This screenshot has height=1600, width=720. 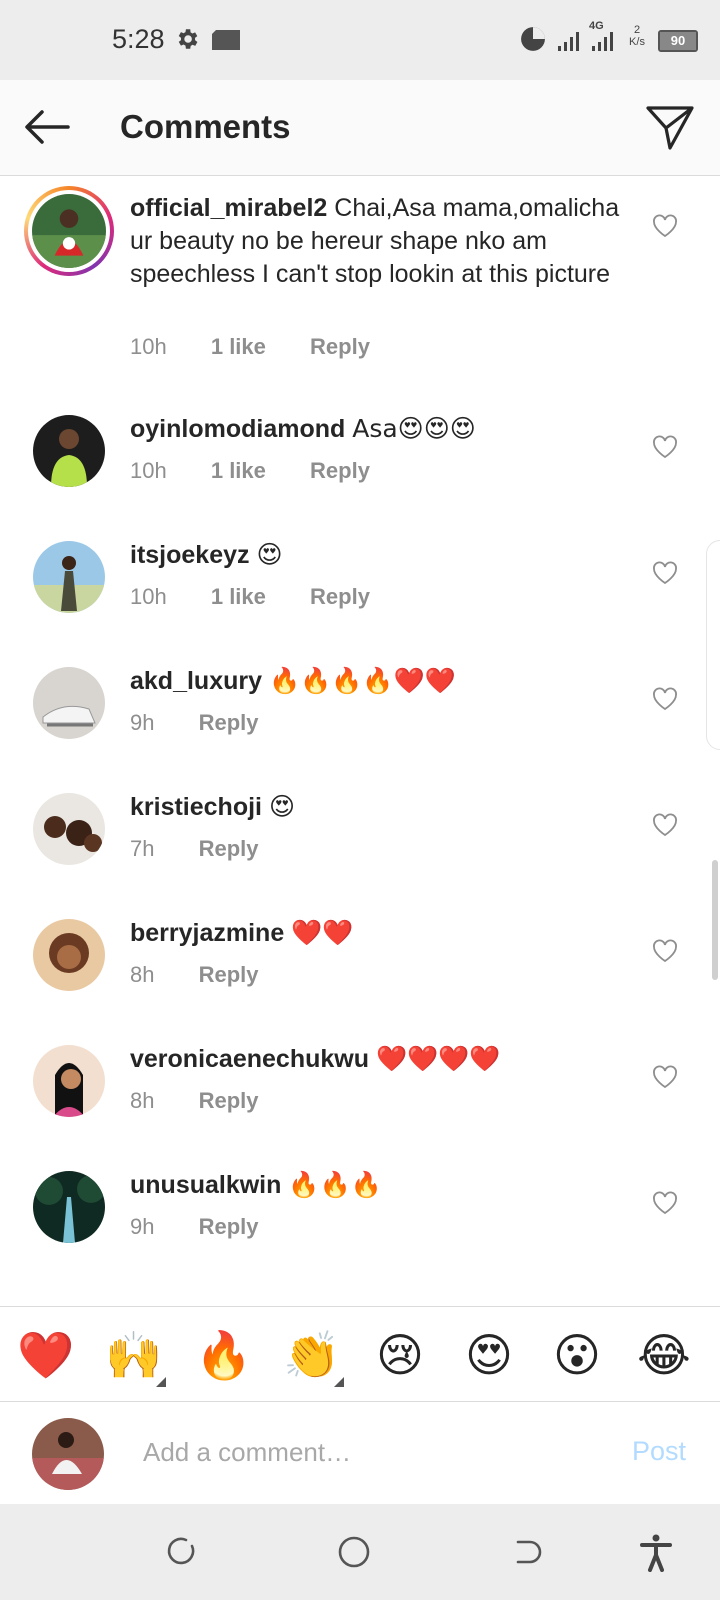 I want to click on network-speed: 2 K/s, so click(x=637, y=36).